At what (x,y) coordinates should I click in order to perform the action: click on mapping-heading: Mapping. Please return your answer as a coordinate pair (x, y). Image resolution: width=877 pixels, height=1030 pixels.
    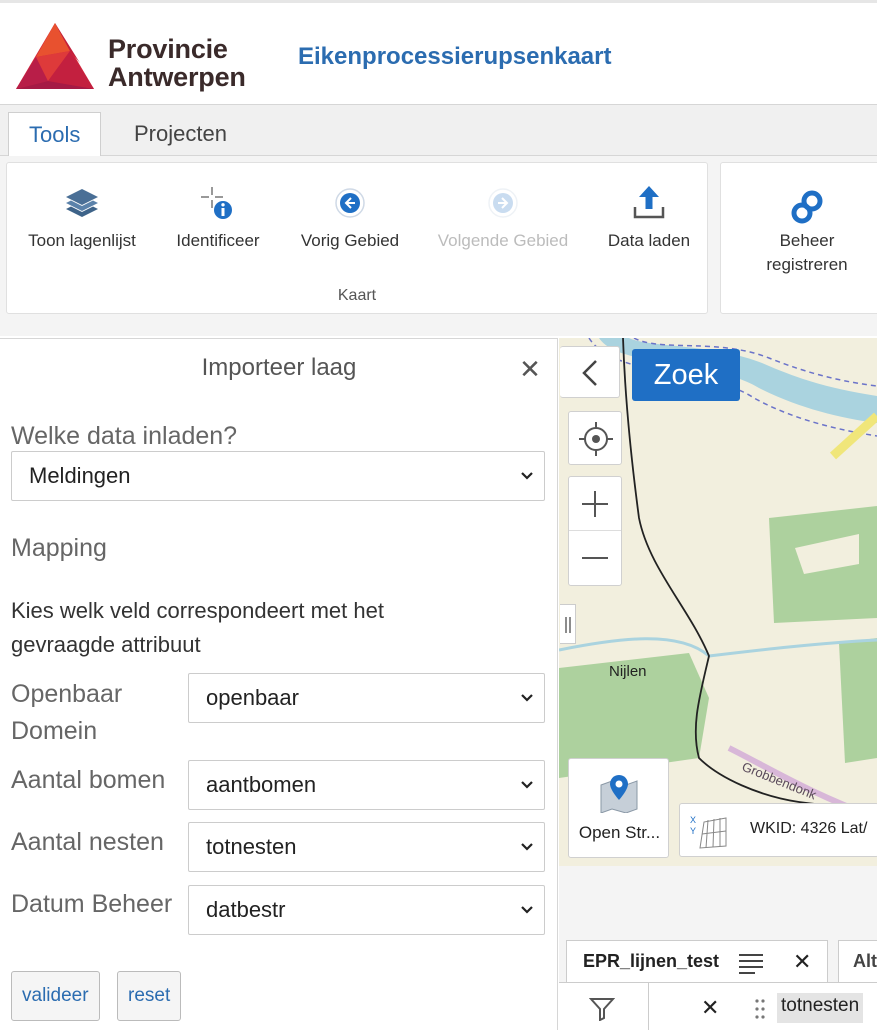
    Looking at the image, I should click on (59, 548).